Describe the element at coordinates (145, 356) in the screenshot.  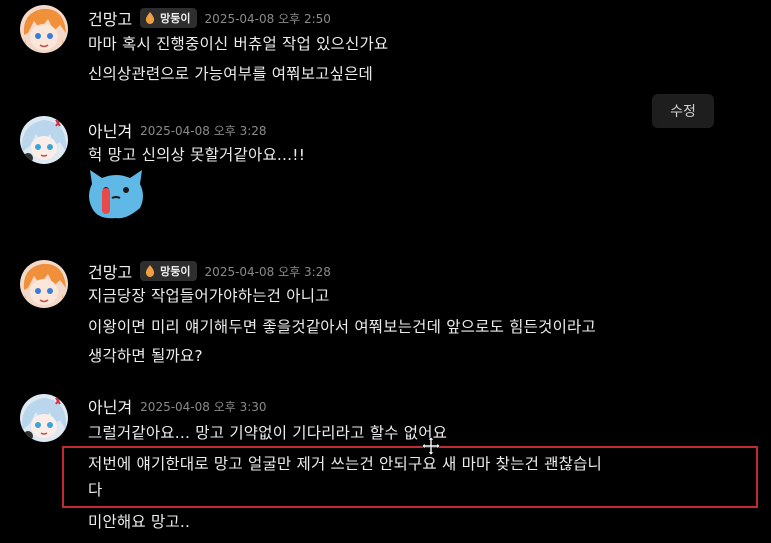
I see `message-line: 생각하면 될까요?` at that location.